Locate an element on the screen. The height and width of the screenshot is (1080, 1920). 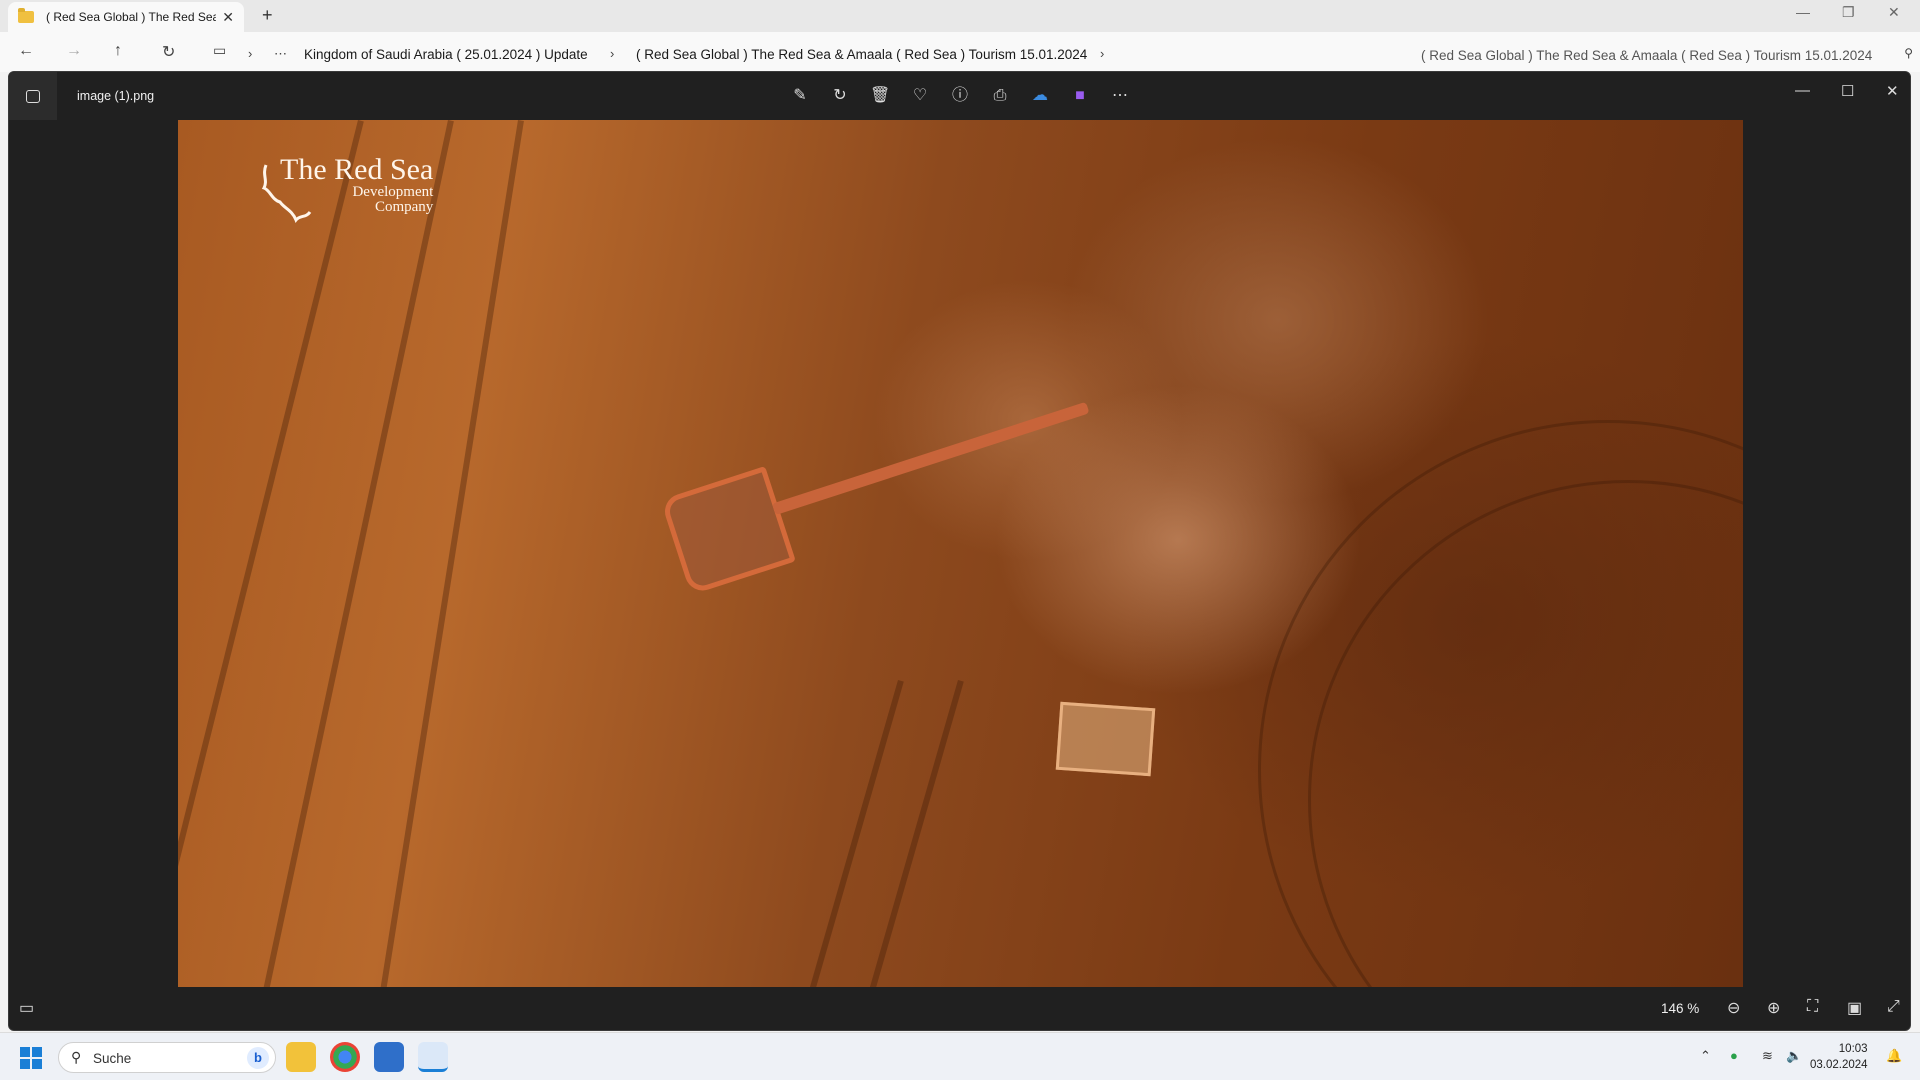
dump-truck is located at coordinates (1105, 739).